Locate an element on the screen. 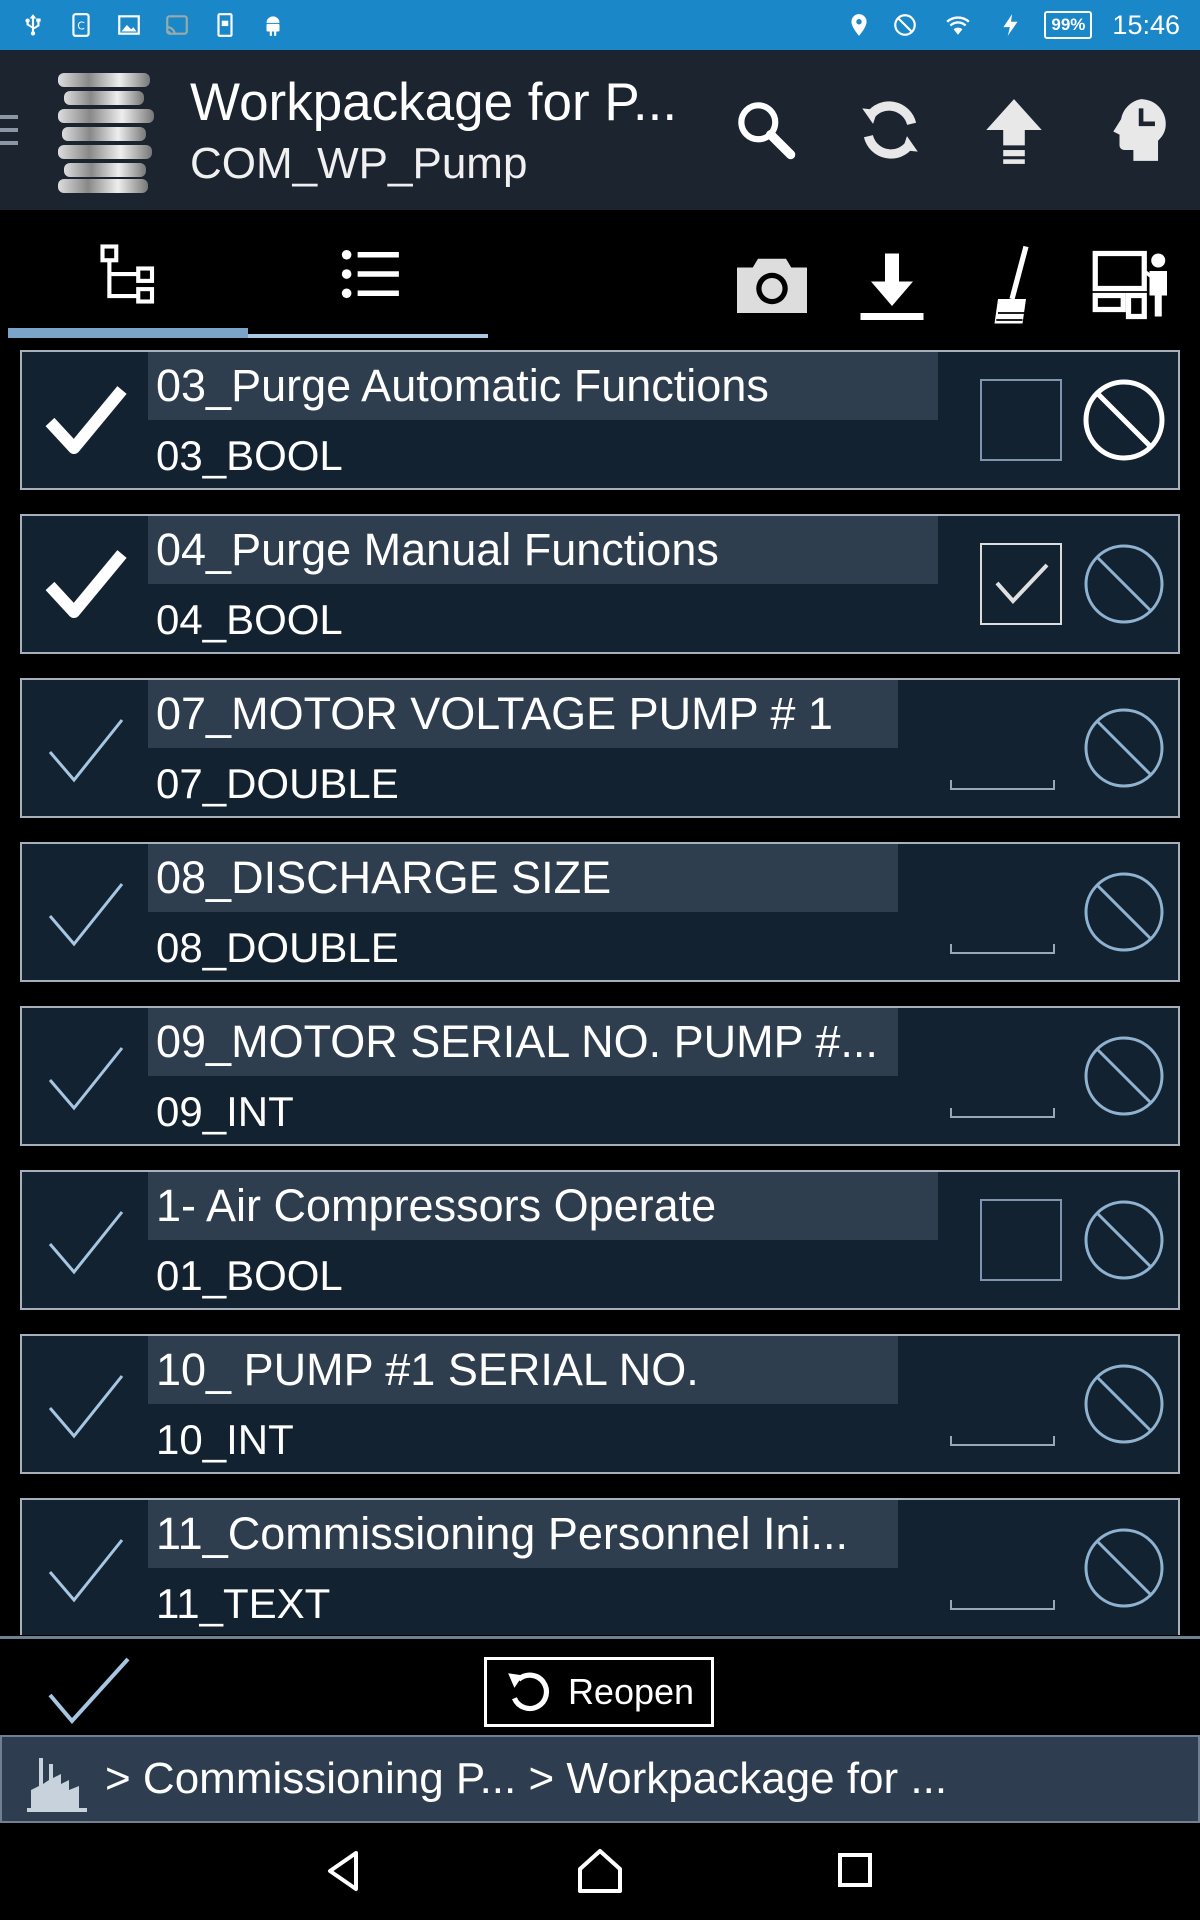 The width and height of the screenshot is (1200, 1920). checklist-row: 10_ PUMP #1 SERIAL NO. 10_INT is located at coordinates (600, 1404).